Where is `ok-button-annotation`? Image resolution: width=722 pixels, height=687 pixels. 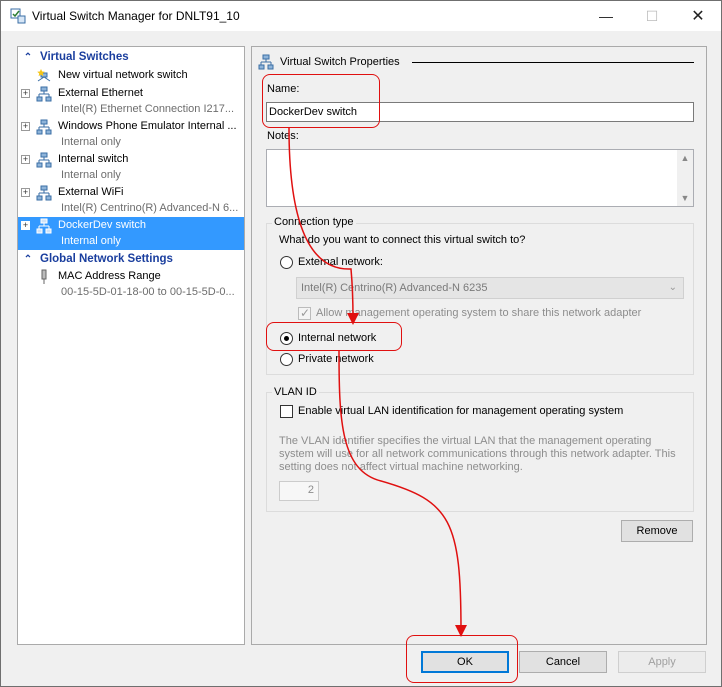
ok-button-annotation is located at coordinates (462, 659).